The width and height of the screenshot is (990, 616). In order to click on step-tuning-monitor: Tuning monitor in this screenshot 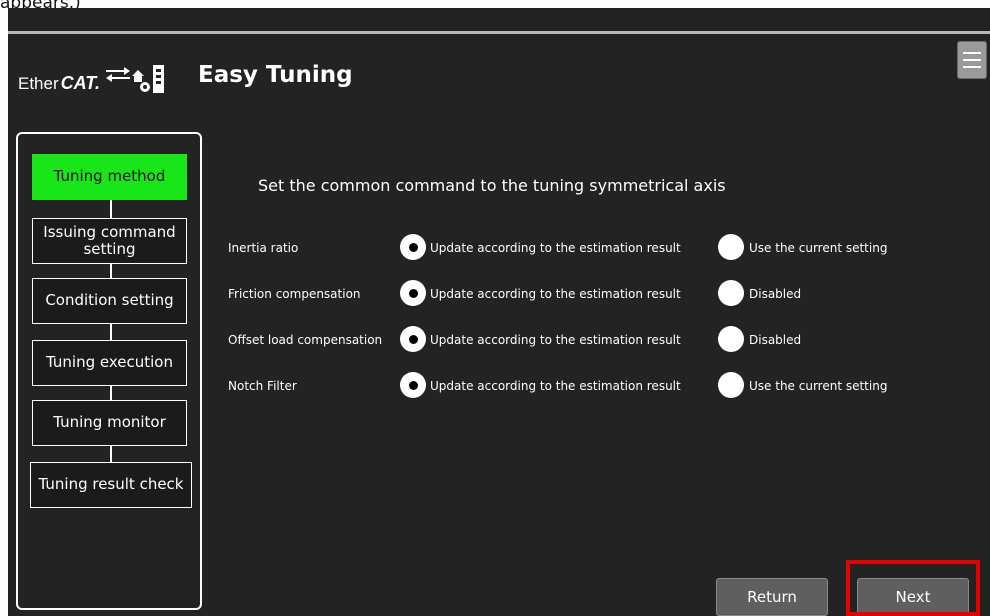, I will do `click(109, 423)`.